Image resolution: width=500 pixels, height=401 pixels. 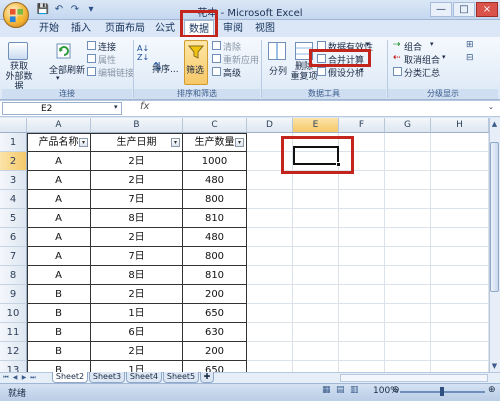 What do you see at coordinates (67, 69) in the screenshot?
I see `refresh-all-button: 全部刷新` at bounding box center [67, 69].